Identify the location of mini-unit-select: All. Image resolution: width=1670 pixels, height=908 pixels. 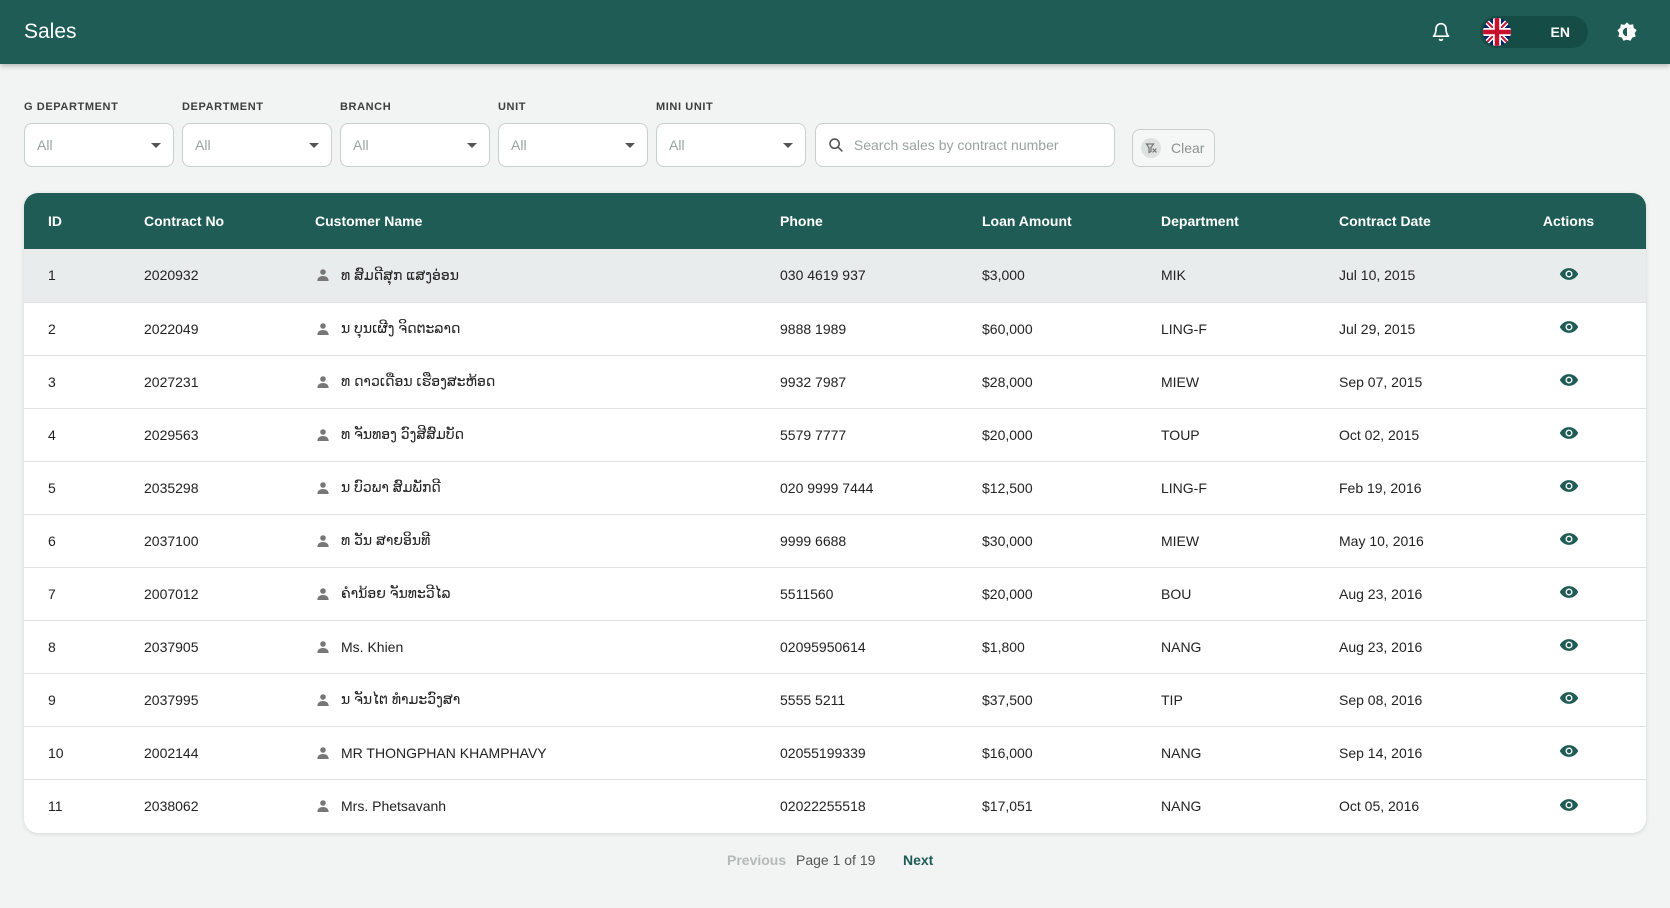
(731, 145).